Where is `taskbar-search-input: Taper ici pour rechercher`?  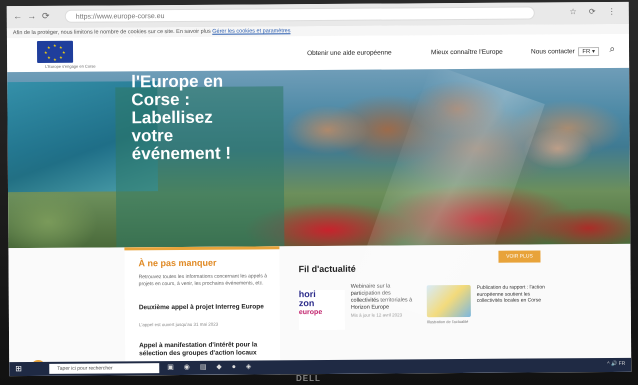
taskbar-search-input: Taper ici pour rechercher is located at coordinates (104, 368).